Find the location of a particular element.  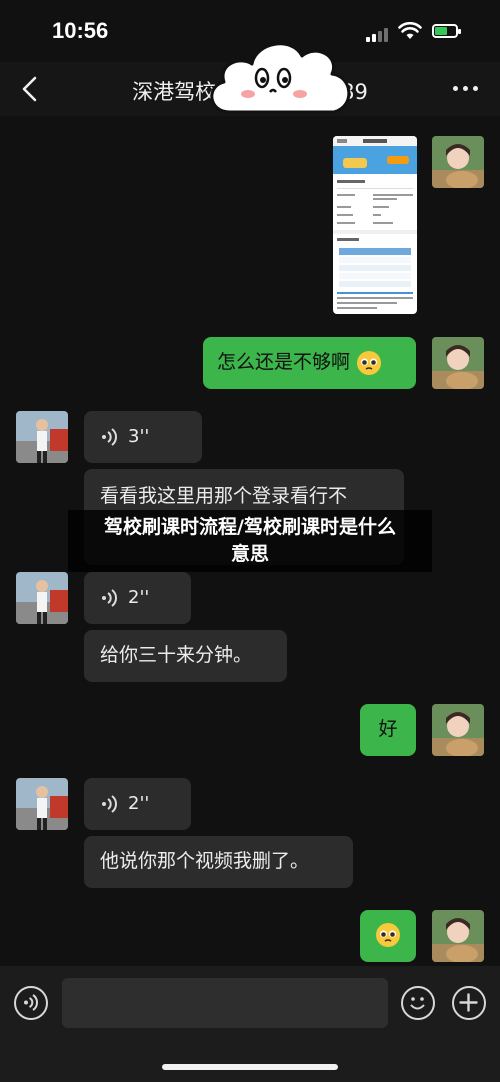

voice-duration: 3'' is located at coordinates (139, 436).